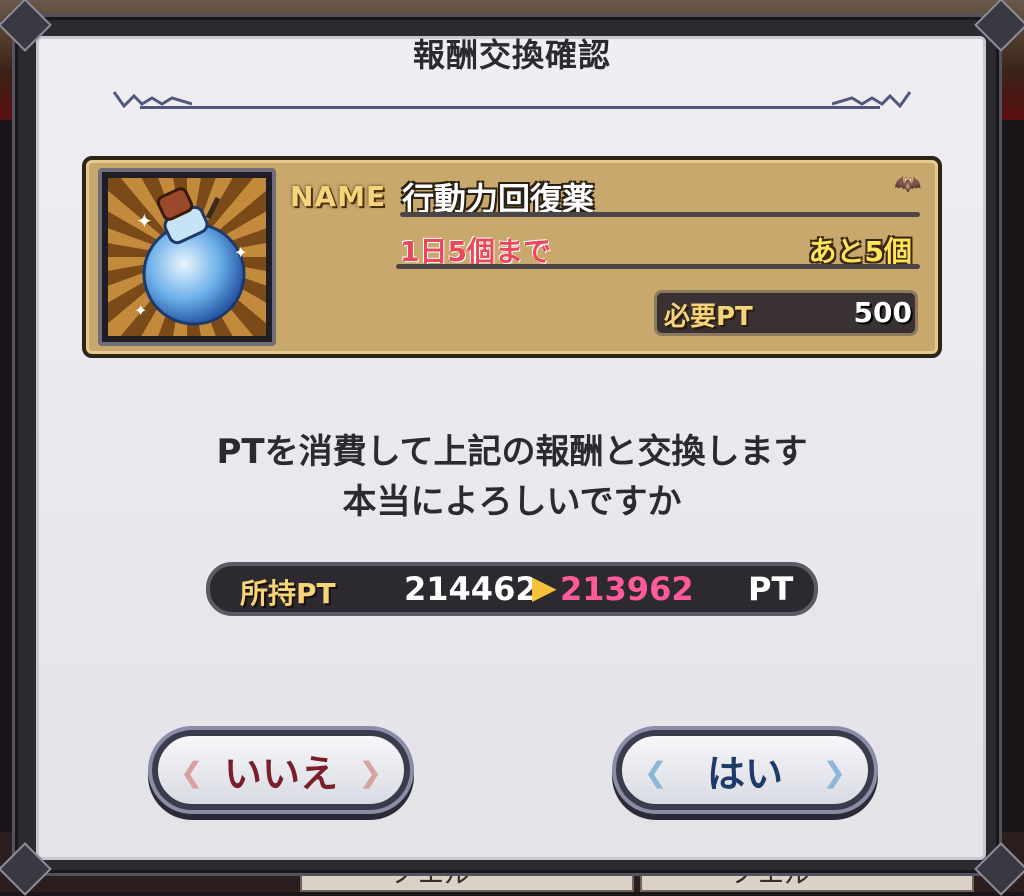 This screenshot has width=1024, height=896. Describe the element at coordinates (658, 266) in the screenshot. I see `limit-underline` at that location.